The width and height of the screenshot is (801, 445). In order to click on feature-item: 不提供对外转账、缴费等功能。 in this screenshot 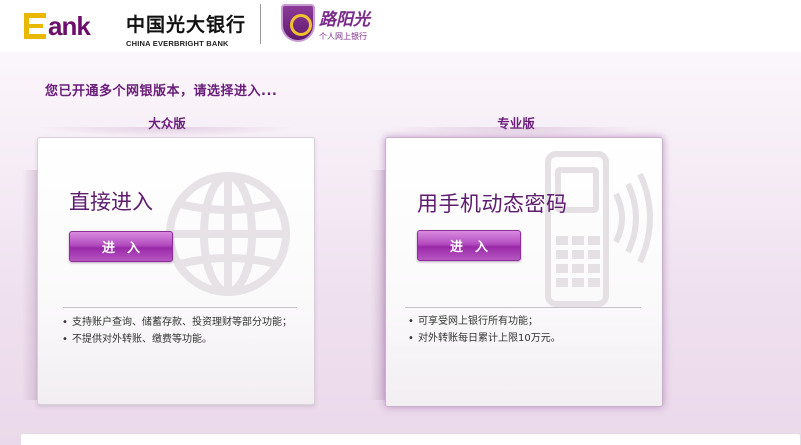, I will do `click(183, 339)`.